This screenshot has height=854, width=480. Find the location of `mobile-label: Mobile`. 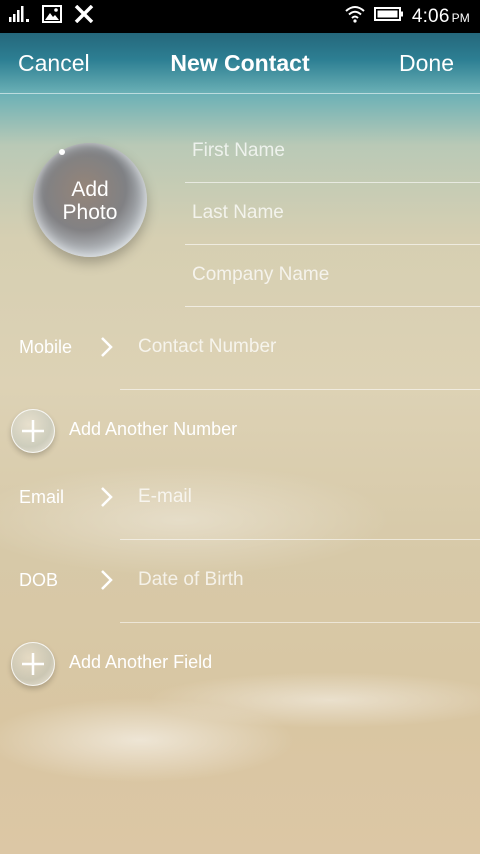

mobile-label: Mobile is located at coordinates (45, 347).